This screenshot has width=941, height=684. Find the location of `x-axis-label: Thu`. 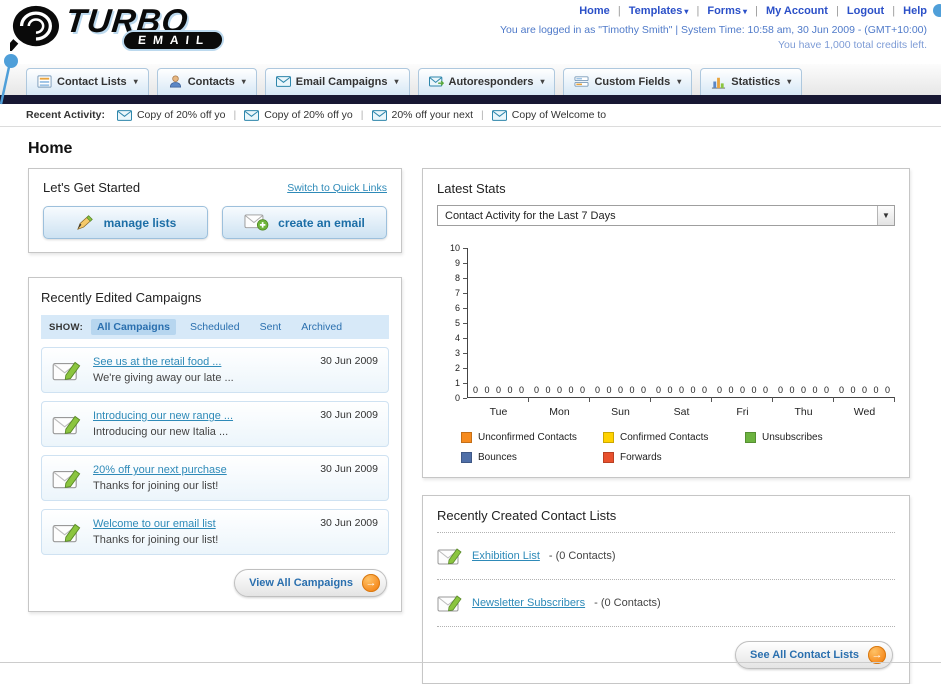

x-axis-label: Thu is located at coordinates (803, 412).